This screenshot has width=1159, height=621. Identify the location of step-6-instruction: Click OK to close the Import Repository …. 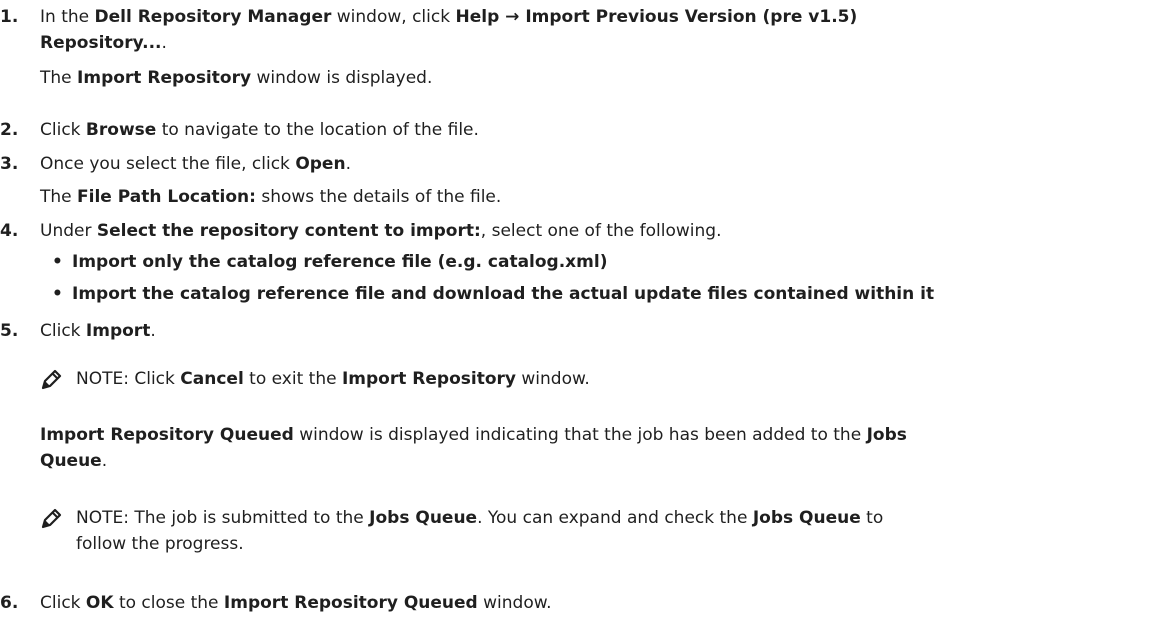
(296, 603).